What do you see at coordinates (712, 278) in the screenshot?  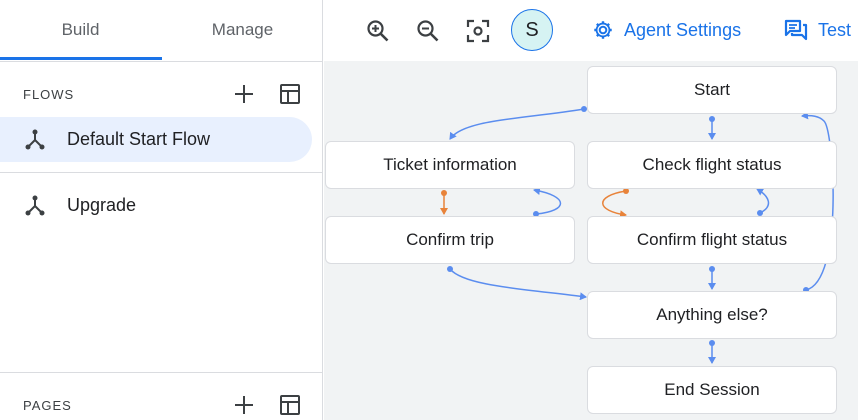 I see `edge-confirm-flight-to-anything` at bounding box center [712, 278].